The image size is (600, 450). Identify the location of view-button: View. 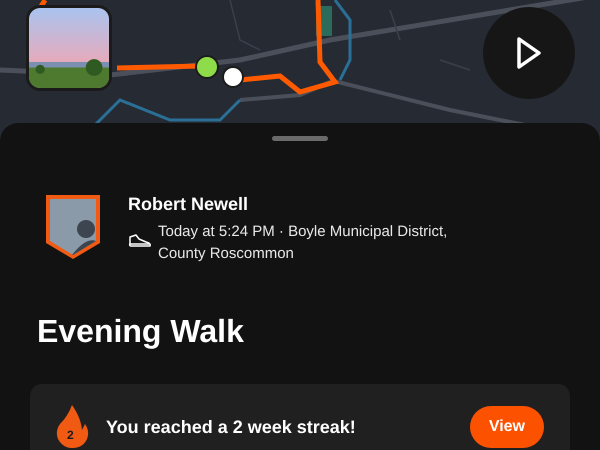
(507, 427).